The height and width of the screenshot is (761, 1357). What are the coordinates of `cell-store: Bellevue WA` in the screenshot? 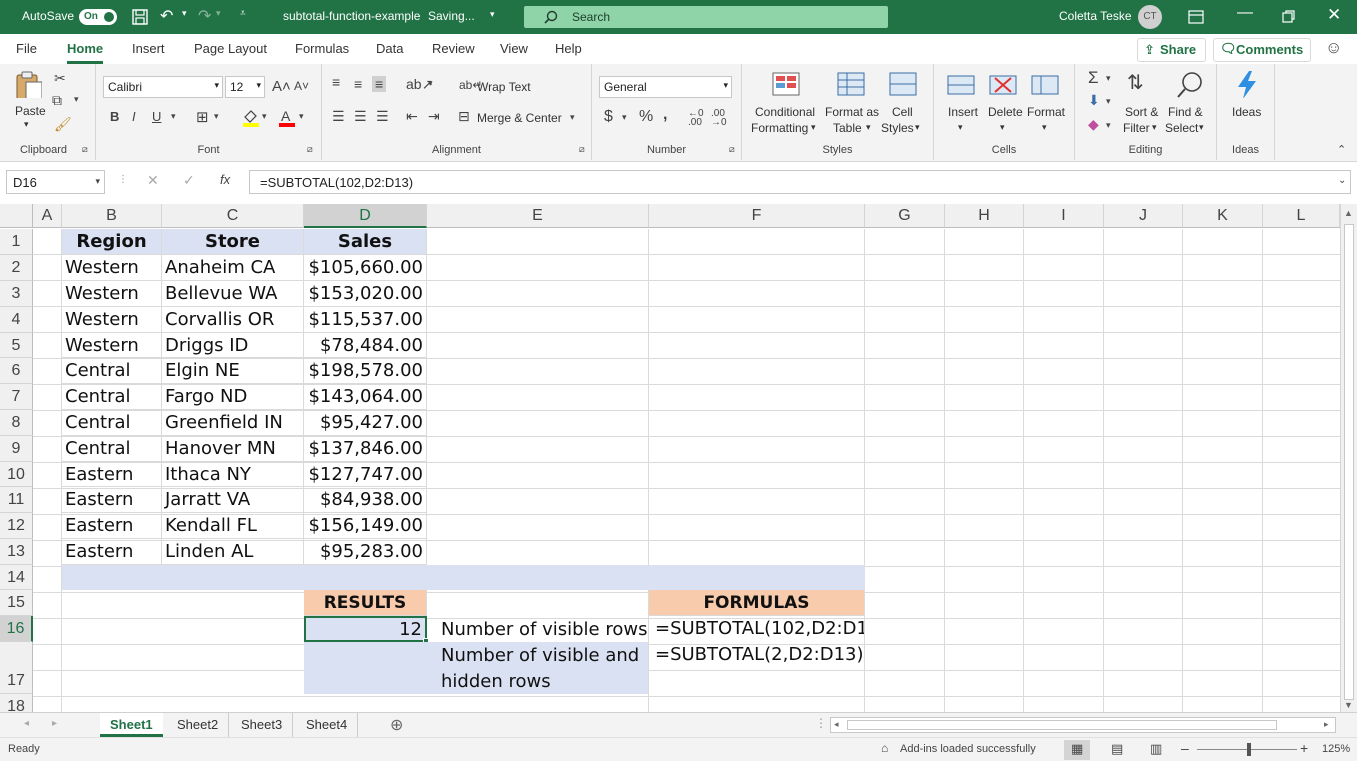 It's located at (233, 294).